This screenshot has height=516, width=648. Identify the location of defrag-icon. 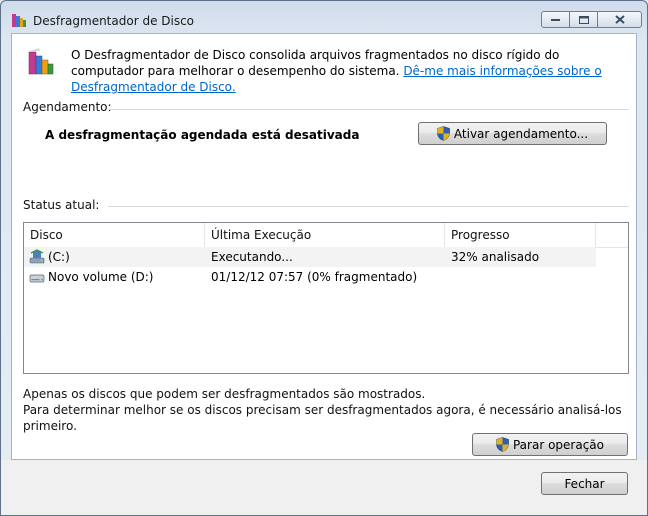
(41, 61).